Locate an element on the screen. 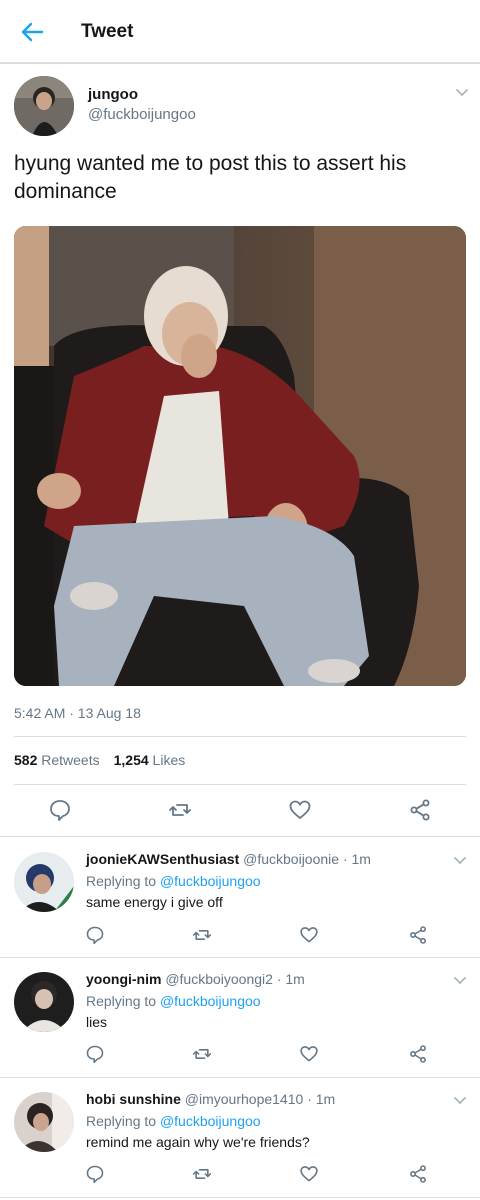  retweets-count: 582 is located at coordinates (25, 760).